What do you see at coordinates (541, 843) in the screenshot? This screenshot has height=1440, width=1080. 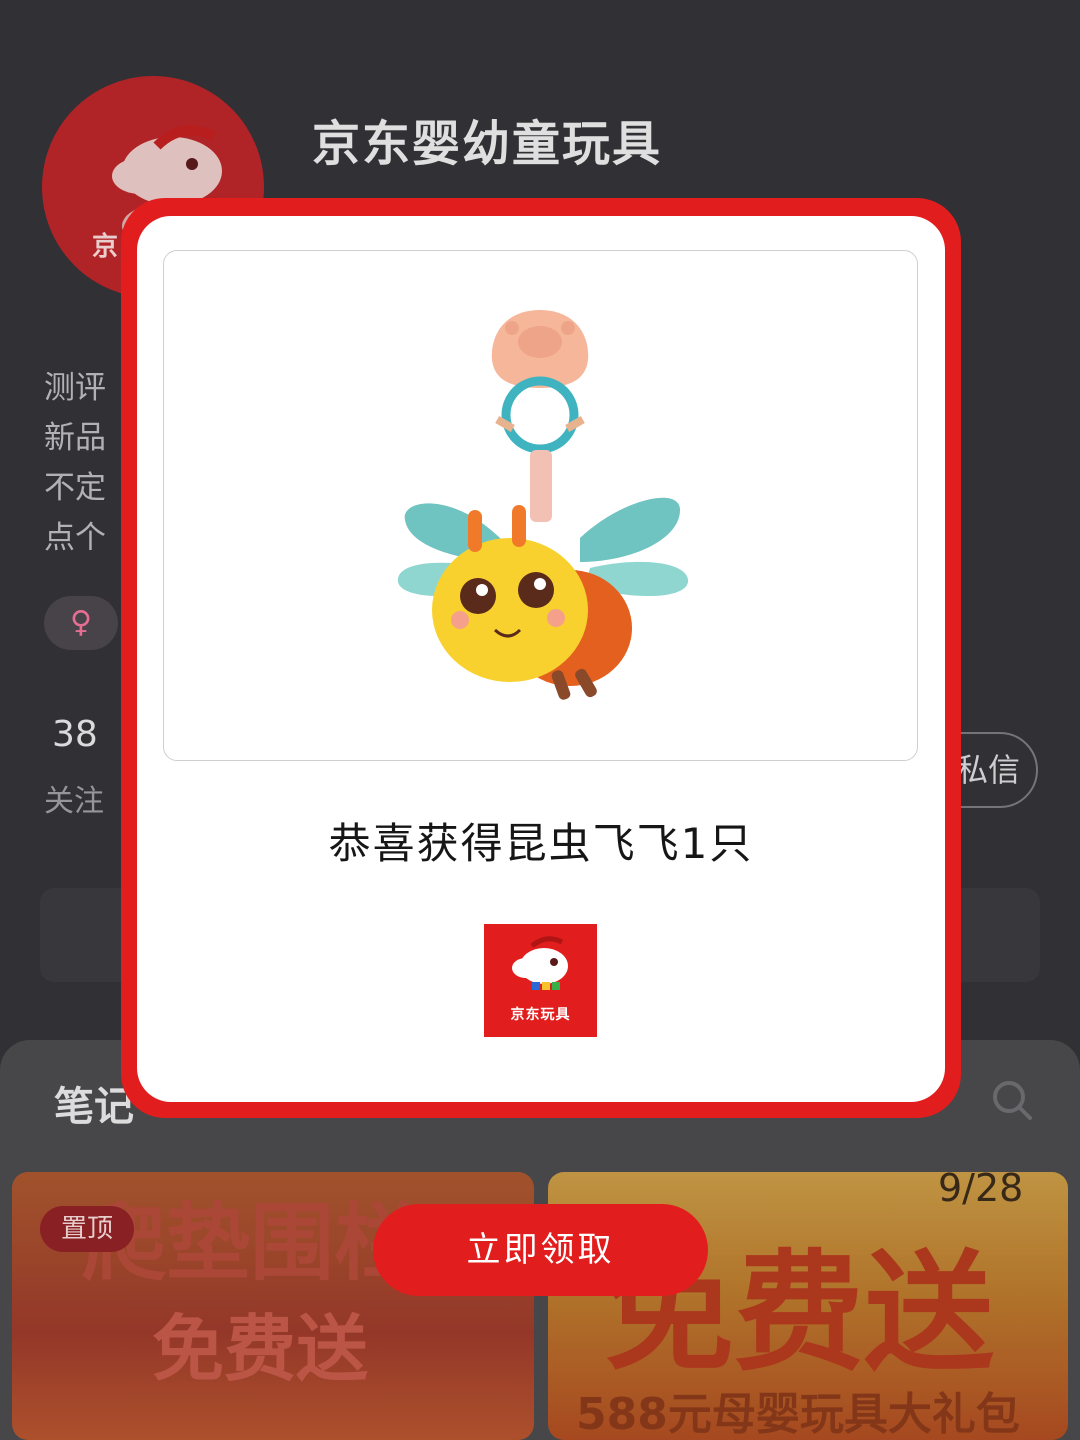 I see `prize-message: 恭喜获得昆虫飞飞1只` at bounding box center [541, 843].